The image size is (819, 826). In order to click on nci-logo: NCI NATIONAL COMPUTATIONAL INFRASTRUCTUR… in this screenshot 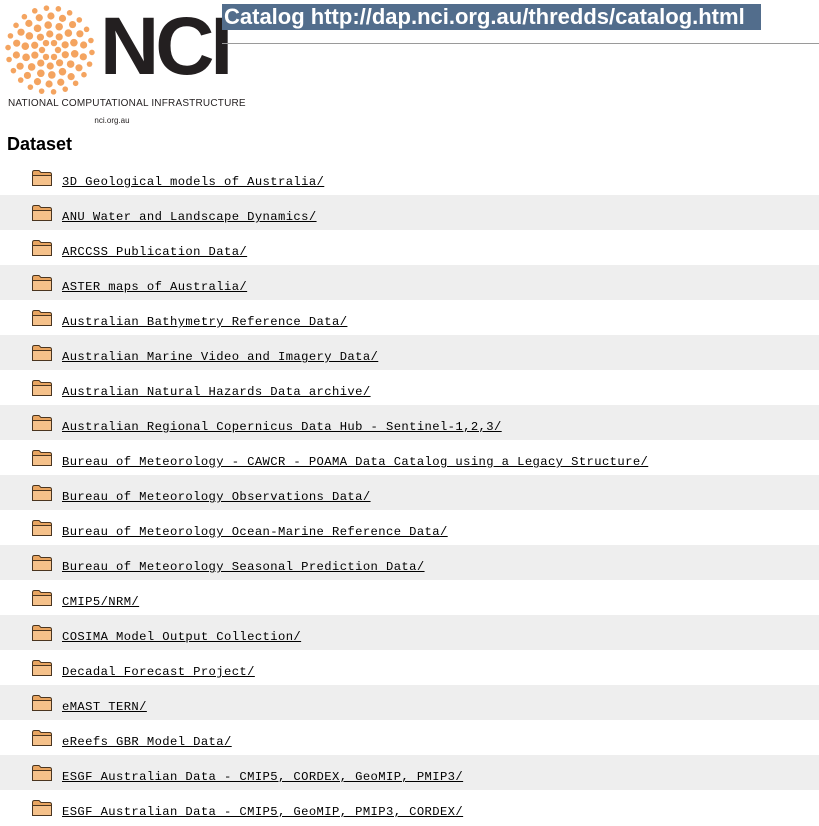, I will do `click(125, 65)`.